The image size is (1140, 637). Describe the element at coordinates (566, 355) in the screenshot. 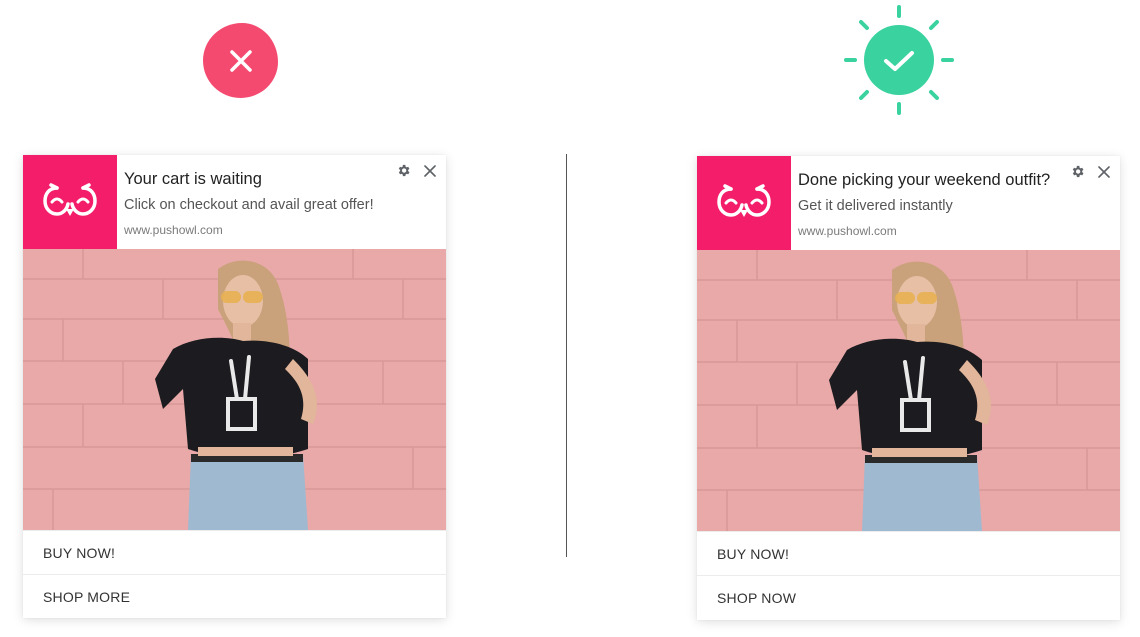

I see `comparison-divider` at that location.